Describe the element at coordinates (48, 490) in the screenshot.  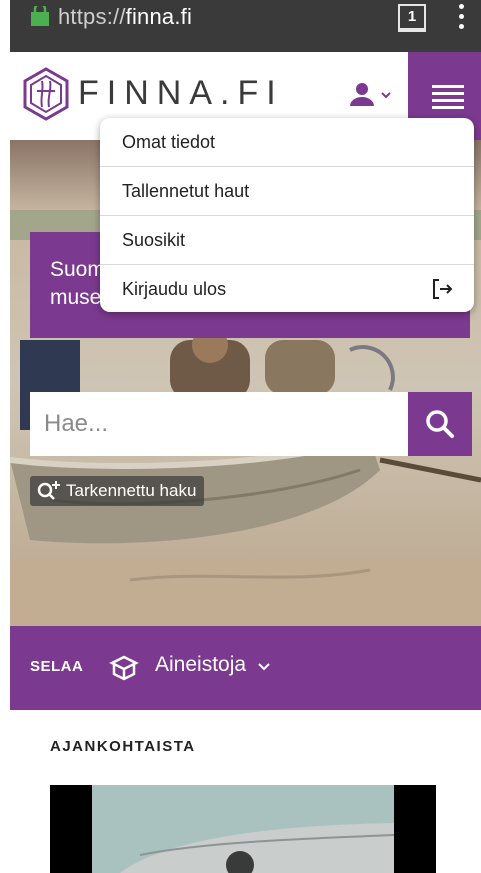
I see `advanced-search-icon` at that location.